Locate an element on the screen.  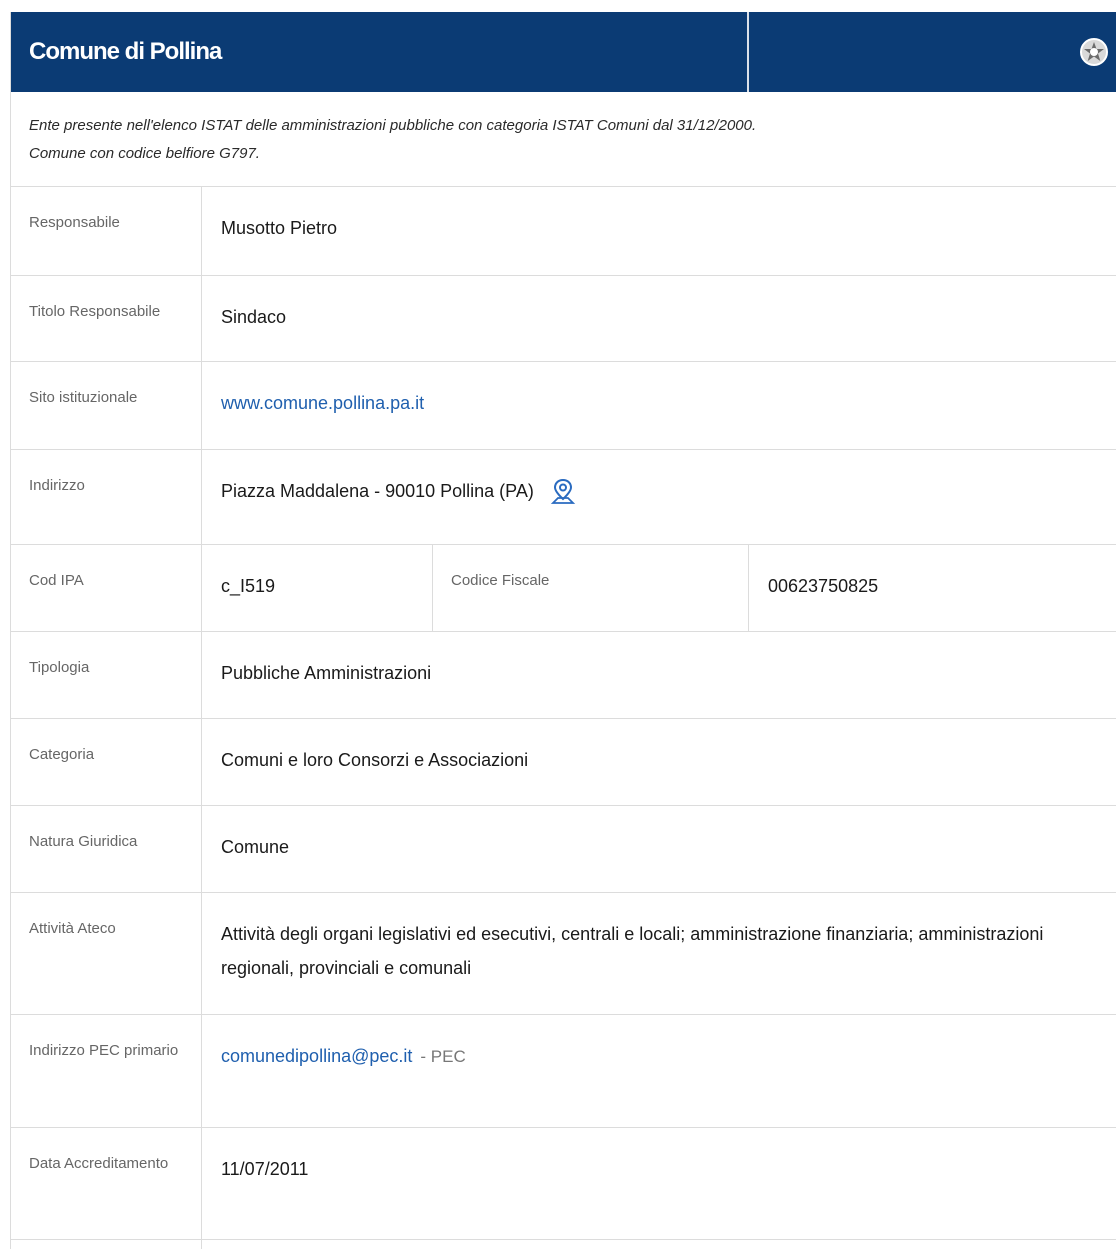
row-accreditamento: Data Accreditamento 11/07/2011 is located at coordinates (563, 1184).